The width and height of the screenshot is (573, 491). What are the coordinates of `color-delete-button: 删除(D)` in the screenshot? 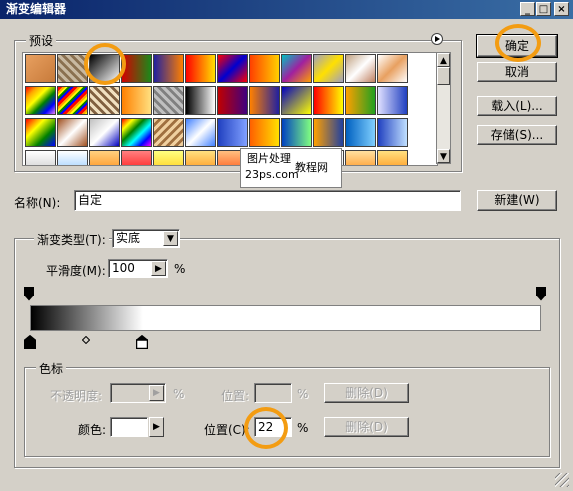 It's located at (366, 427).